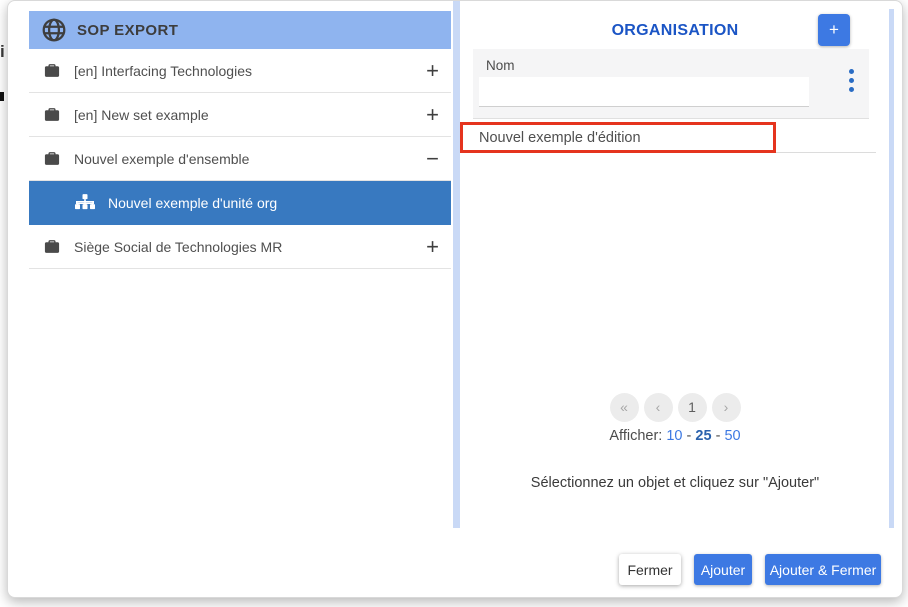 This screenshot has height=607, width=908. What do you see at coordinates (193, 202) in the screenshot?
I see `tree-item-label: Nouvel exemple d'unité org` at bounding box center [193, 202].